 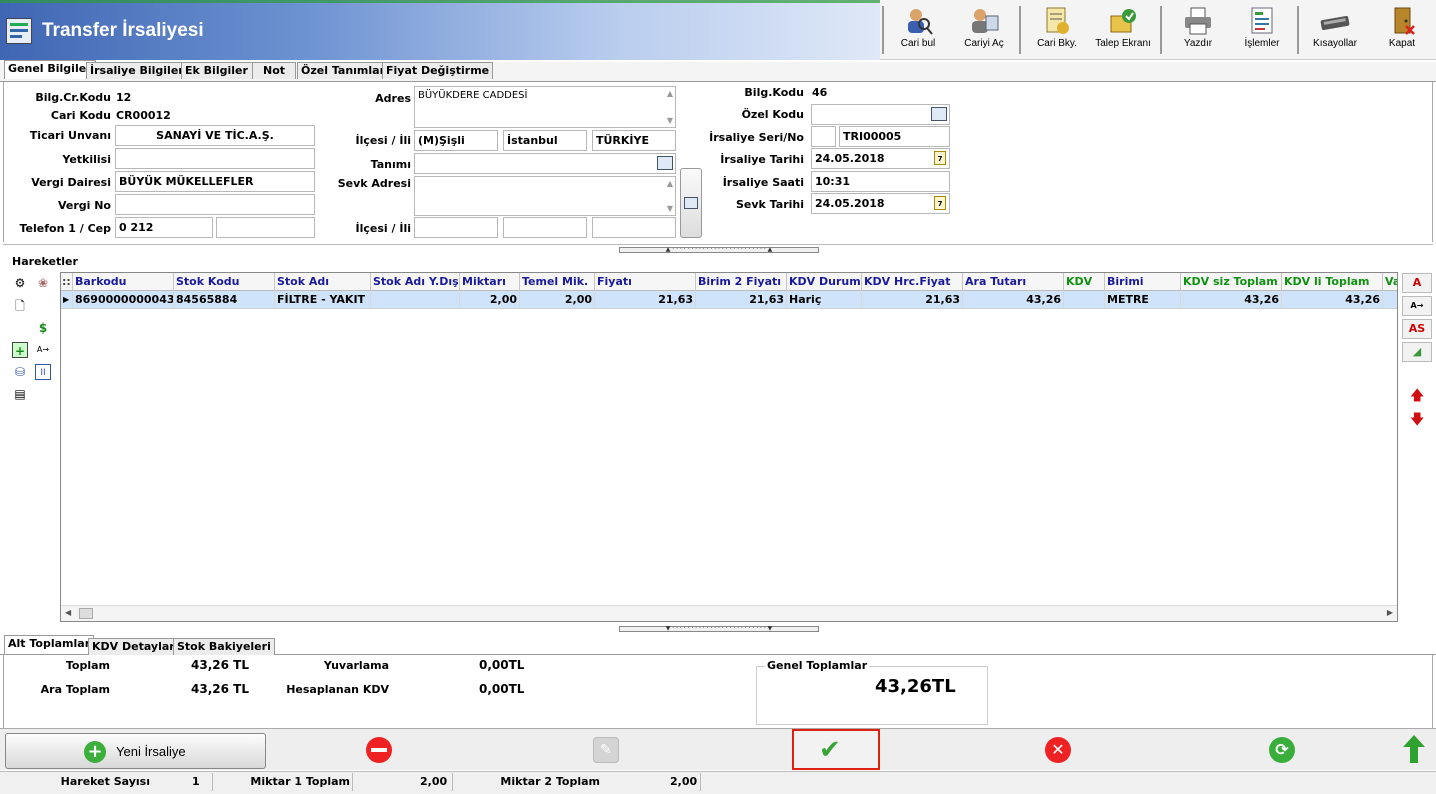 I want to click on sevk-adresi-lookup-button, so click(x=691, y=203).